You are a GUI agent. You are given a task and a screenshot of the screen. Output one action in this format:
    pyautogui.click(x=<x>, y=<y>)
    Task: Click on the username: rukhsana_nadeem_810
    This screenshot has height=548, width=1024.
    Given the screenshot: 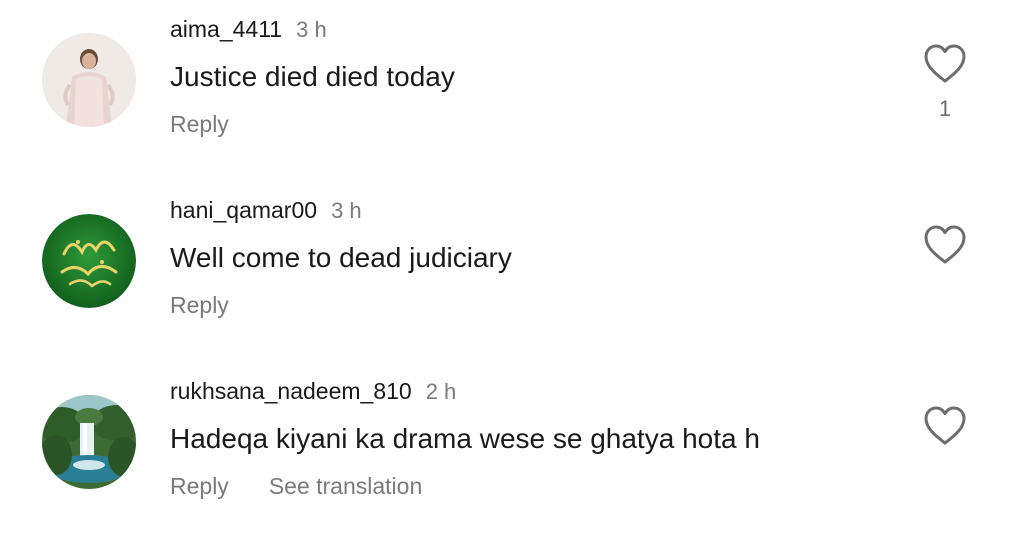 What is the action you would take?
    pyautogui.click(x=291, y=391)
    